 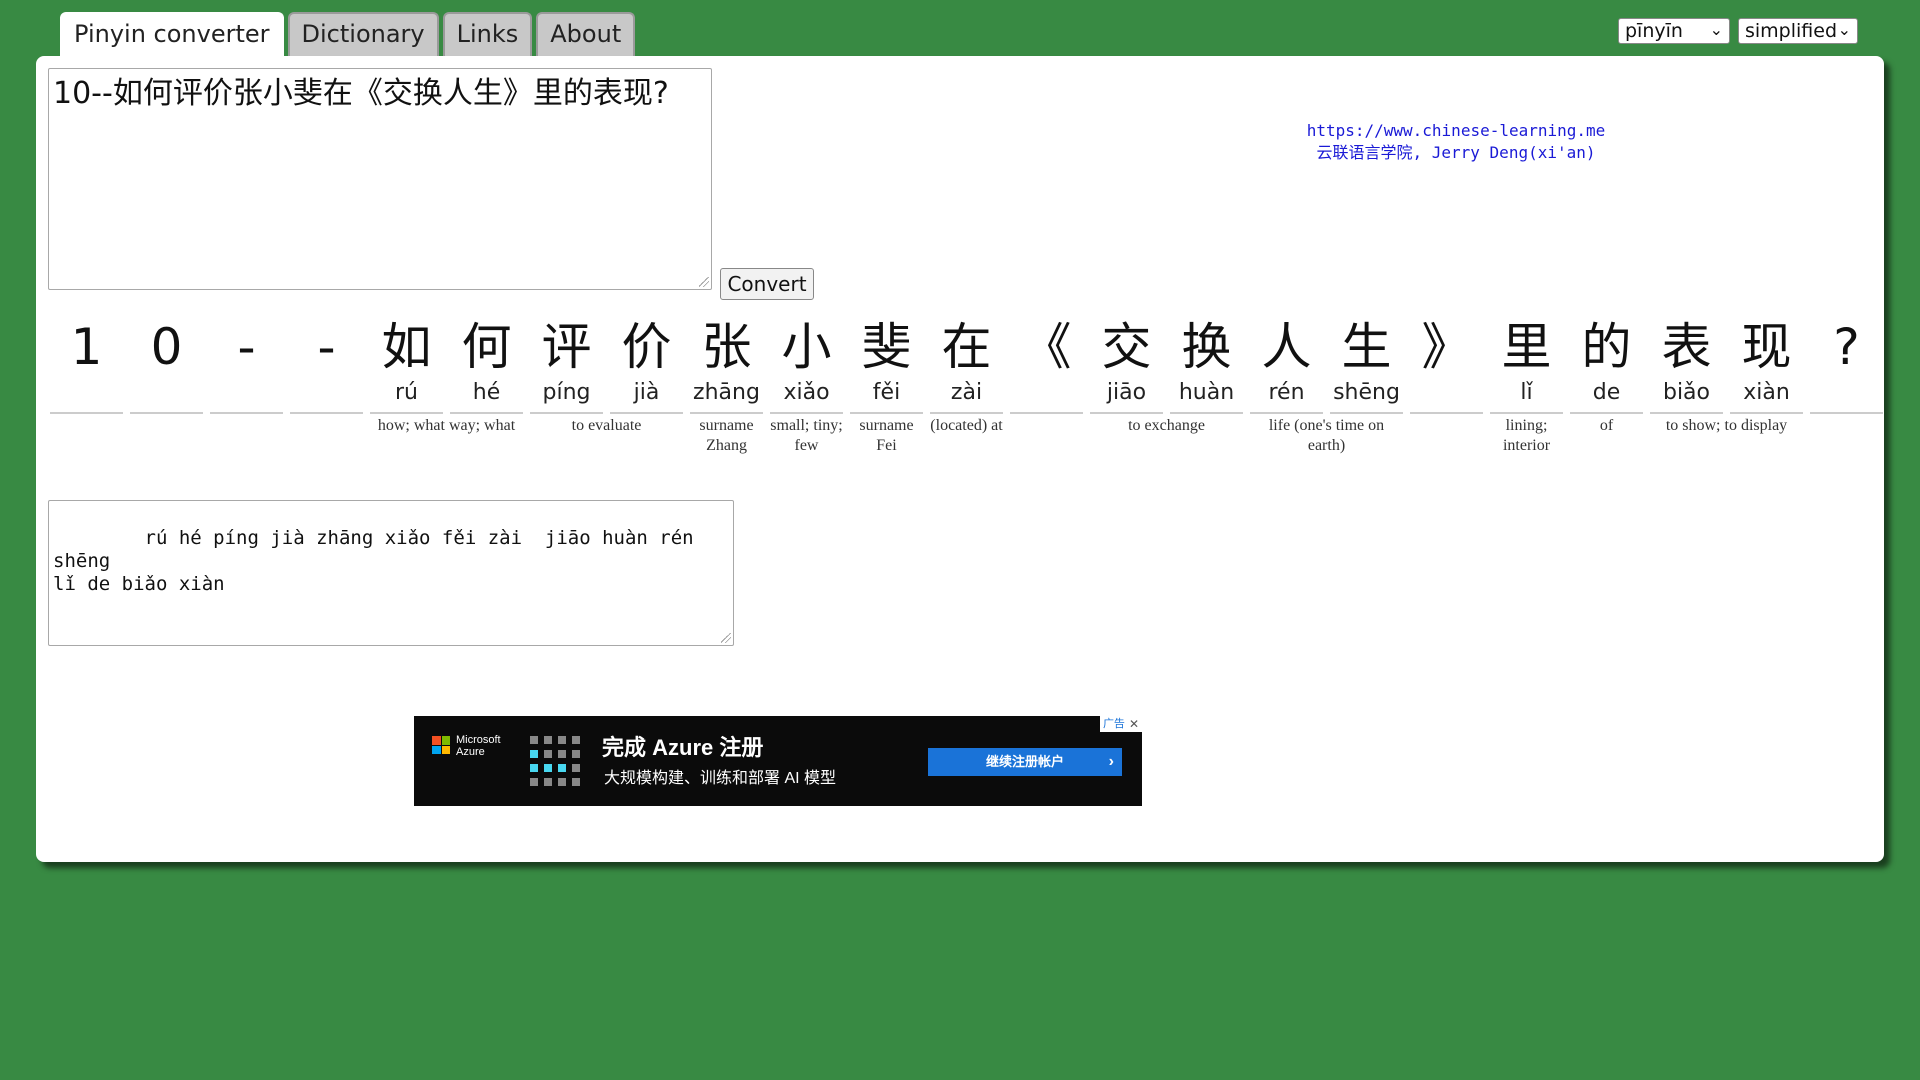 I want to click on chevron-right-icon: ›, so click(x=1111, y=761).